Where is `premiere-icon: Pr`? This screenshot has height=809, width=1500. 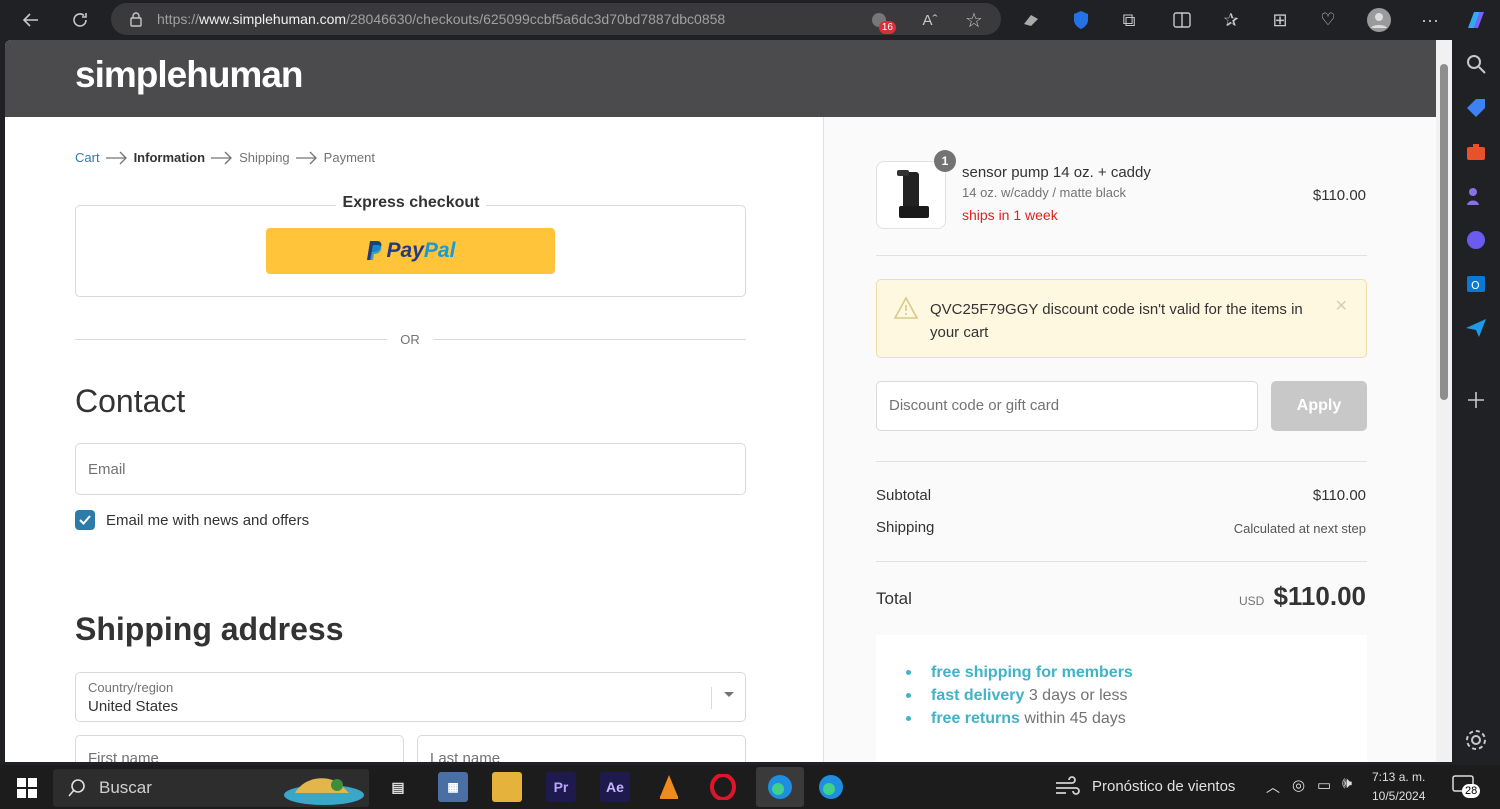 premiere-icon: Pr is located at coordinates (561, 787).